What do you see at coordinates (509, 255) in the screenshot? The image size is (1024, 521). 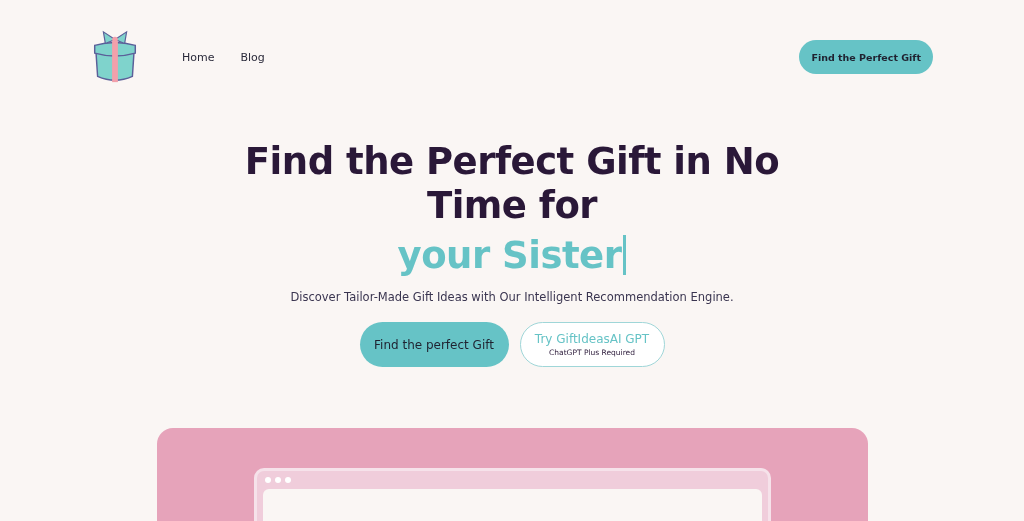 I see `highlighted-text: your Sister` at bounding box center [509, 255].